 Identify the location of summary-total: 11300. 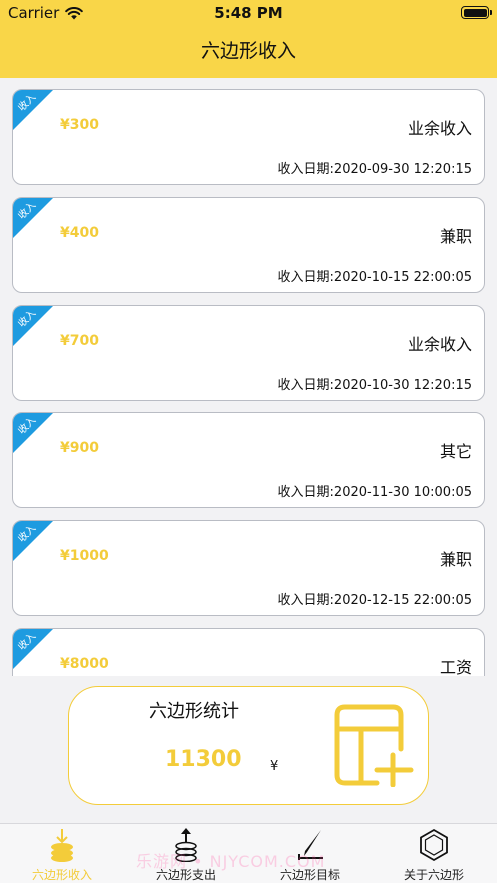
(203, 759).